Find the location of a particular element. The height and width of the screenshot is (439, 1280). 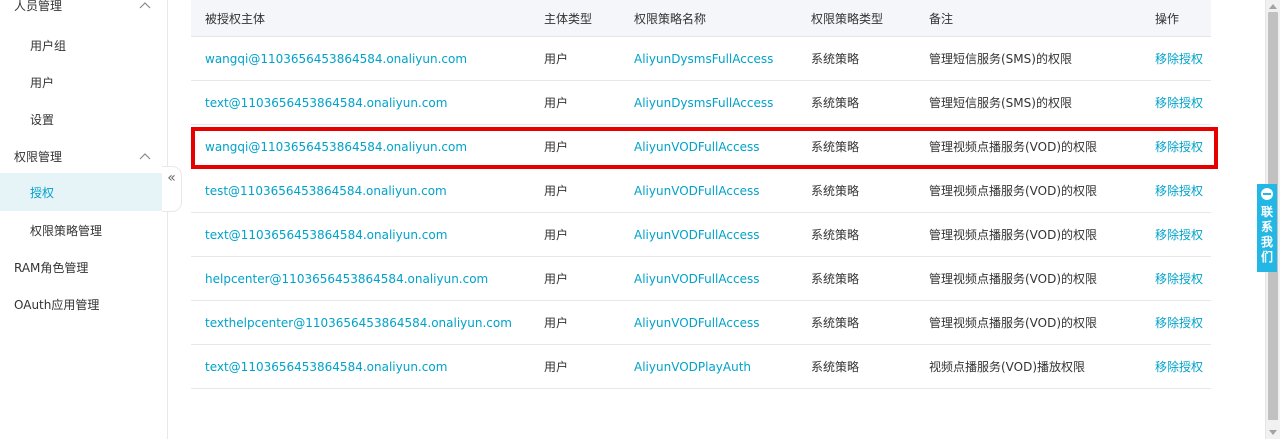

sidebar-item-label: 人员管理 is located at coordinates (38, 6).